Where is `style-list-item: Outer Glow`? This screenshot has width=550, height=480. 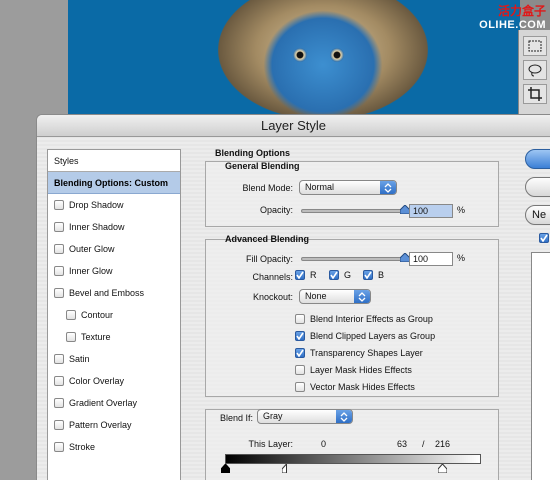 style-list-item: Outer Glow is located at coordinates (114, 249).